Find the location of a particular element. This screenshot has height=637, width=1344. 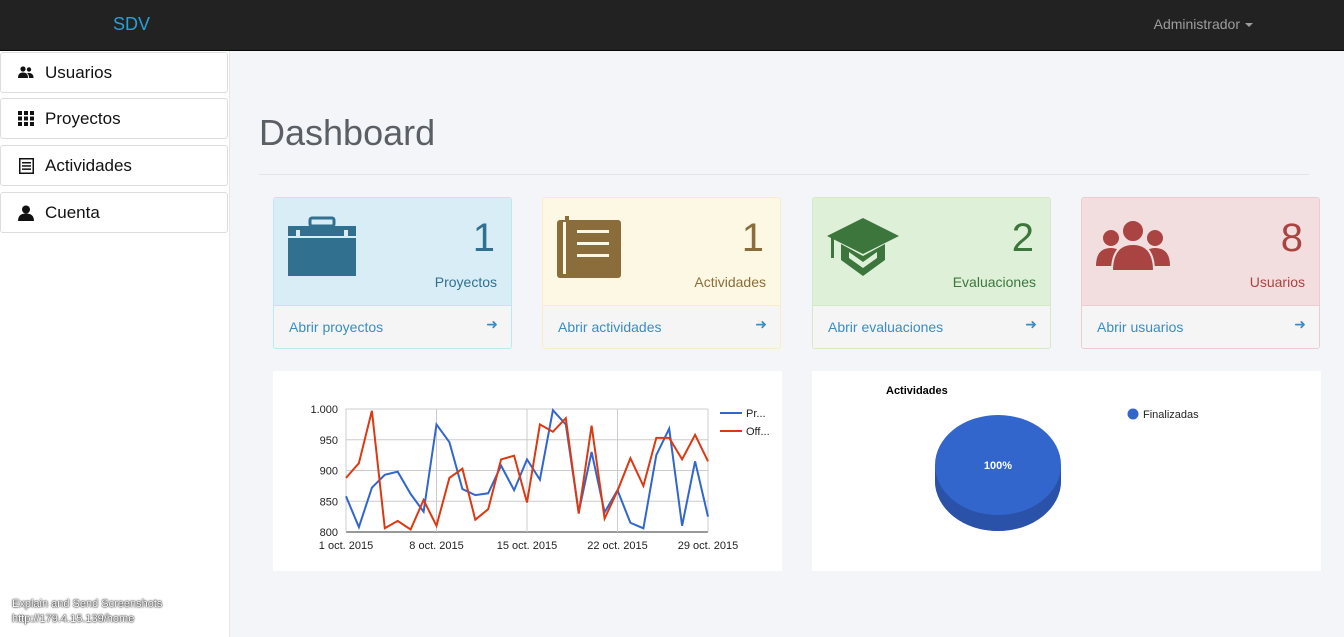

card-footer-link: Abrir proyectos ➜ is located at coordinates (392, 326).